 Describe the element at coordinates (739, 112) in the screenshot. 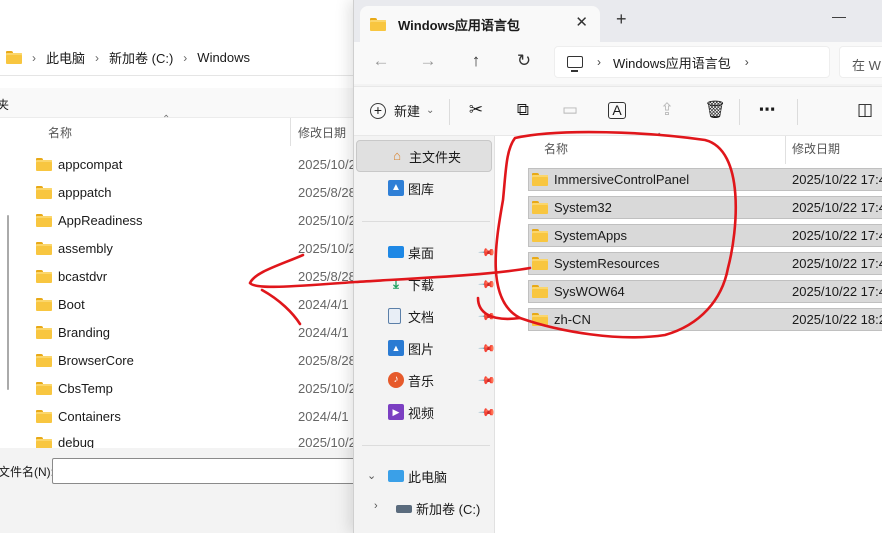

I see `toolbar-divider` at that location.